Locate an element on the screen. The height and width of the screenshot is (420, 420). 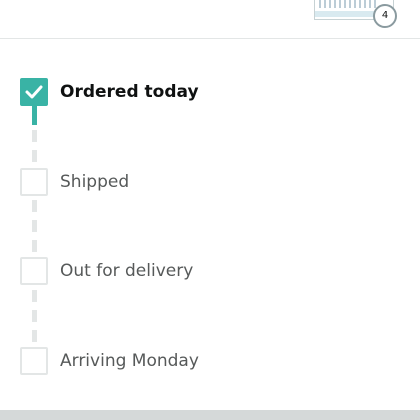
thumbnail-pattern is located at coordinates (348, 4).